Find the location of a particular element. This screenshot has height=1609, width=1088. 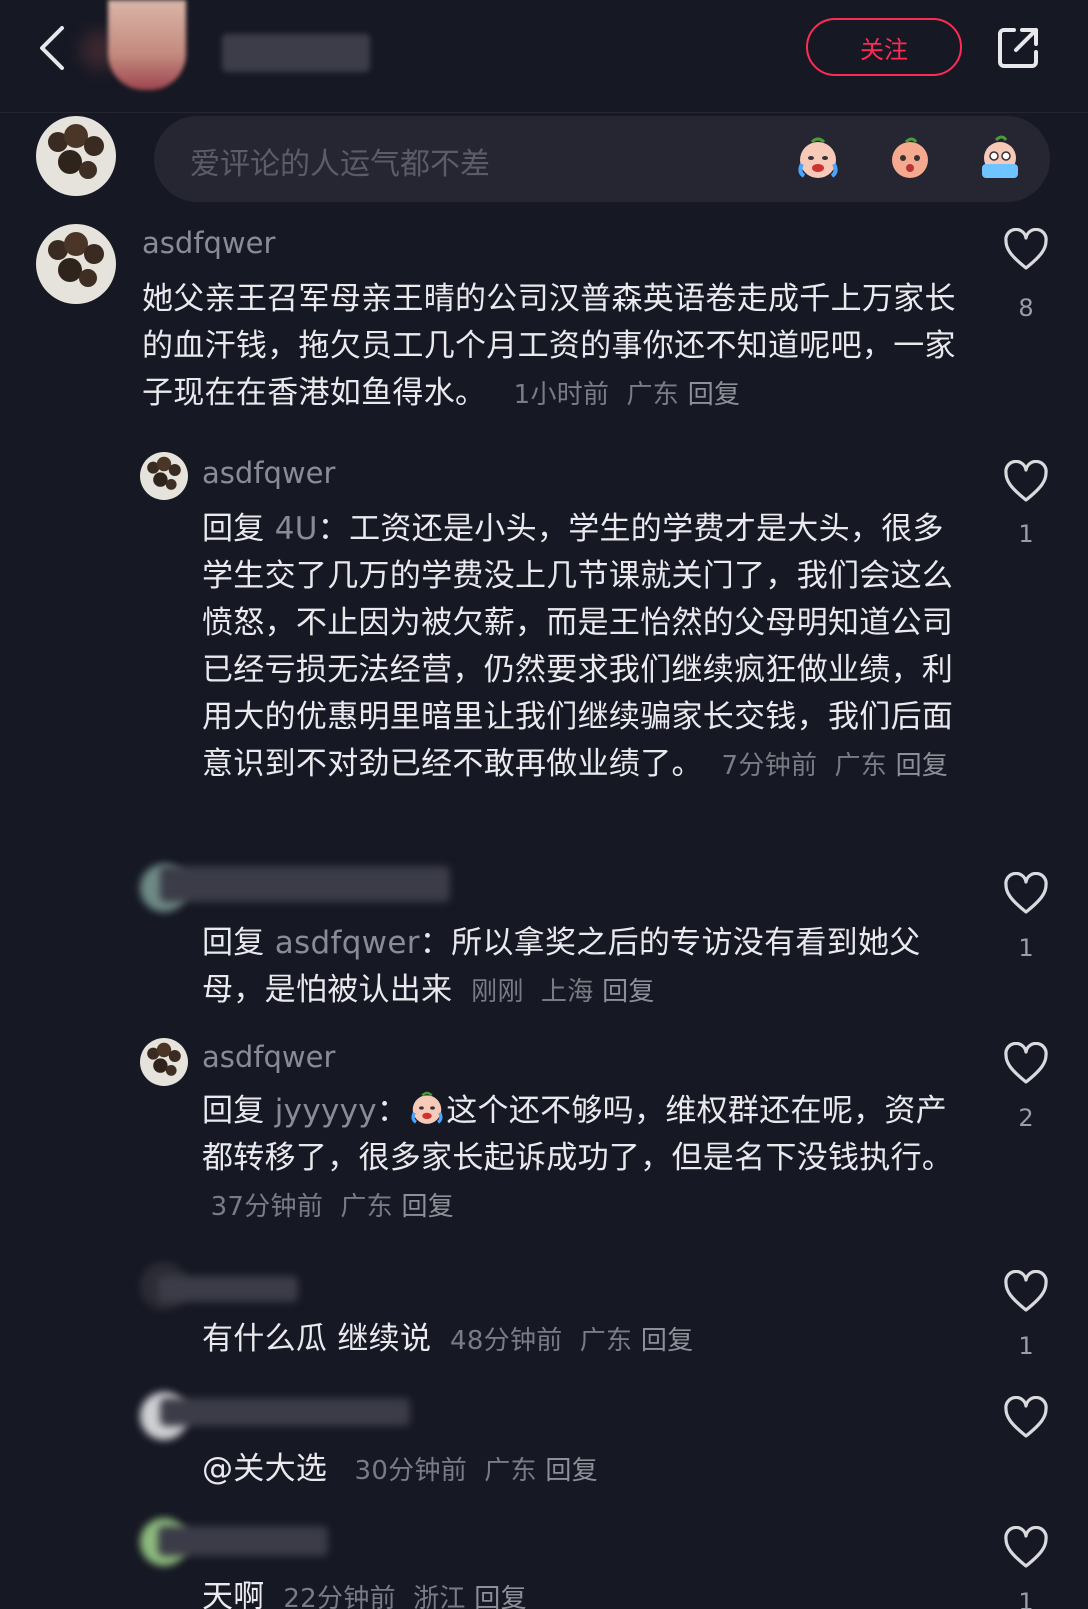

comment-time: 1小时前 is located at coordinates (561, 395).